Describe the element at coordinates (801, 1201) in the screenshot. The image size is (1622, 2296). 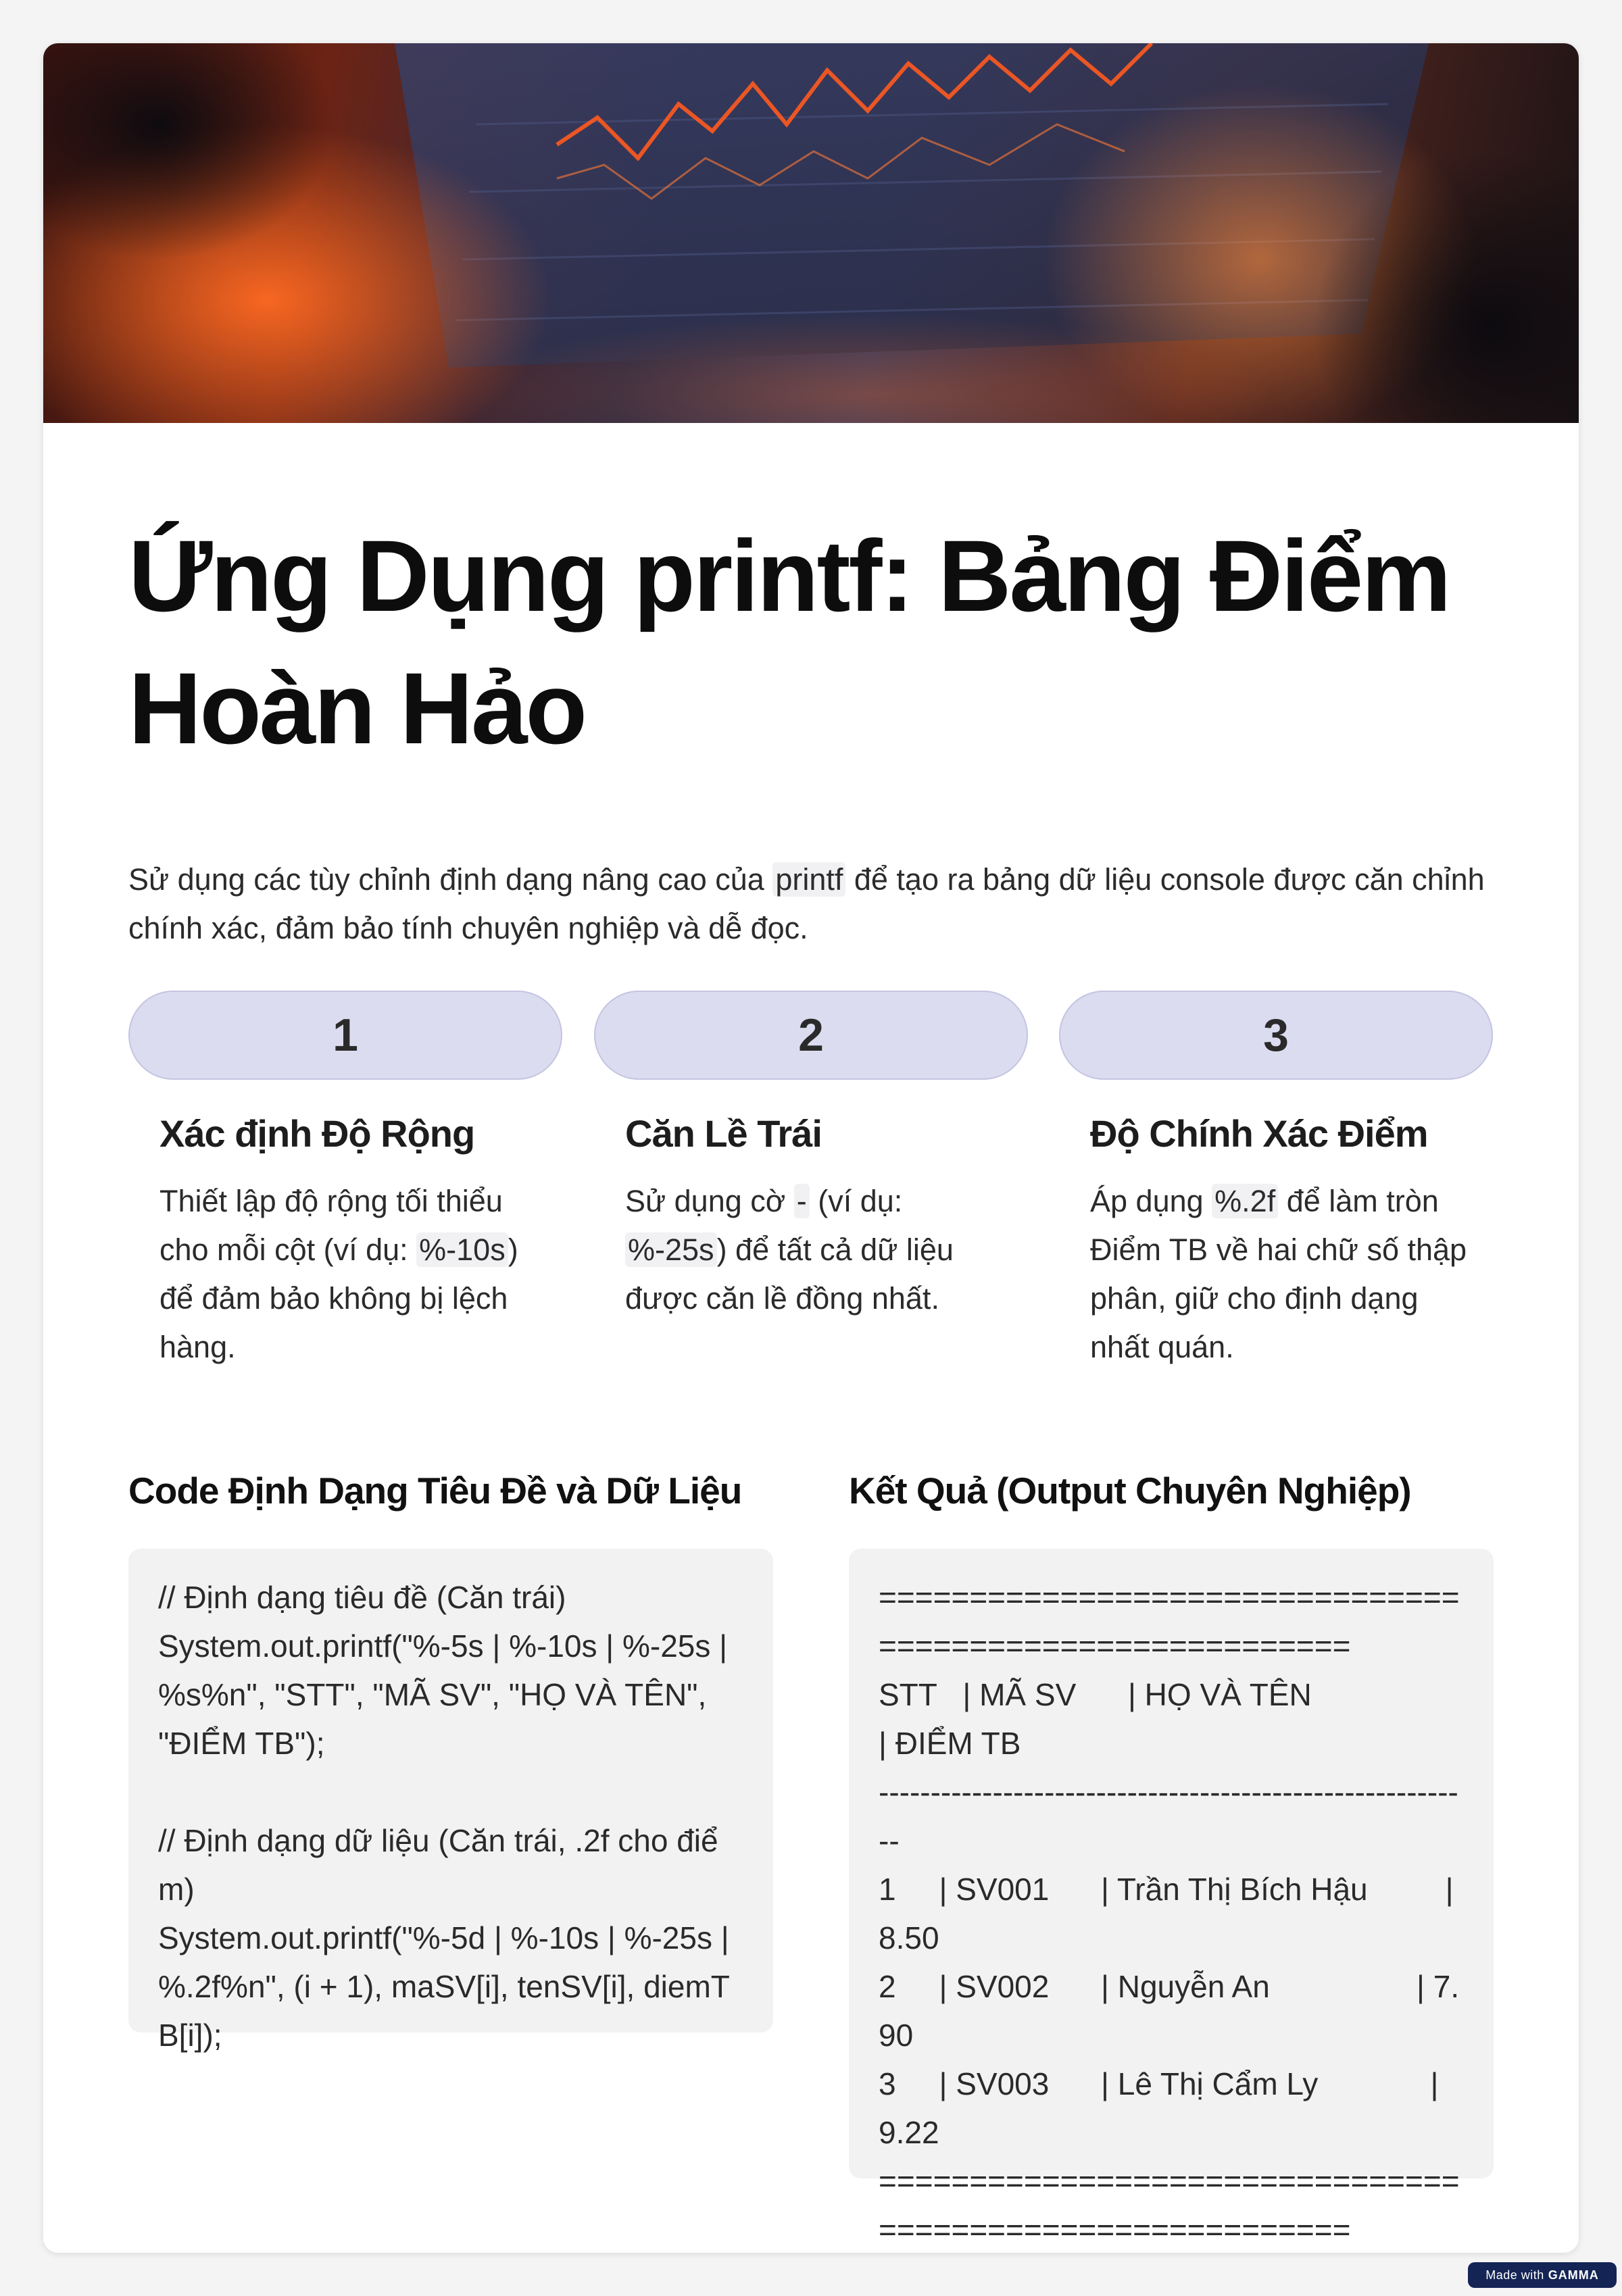
I see `step-body-code: -` at that location.